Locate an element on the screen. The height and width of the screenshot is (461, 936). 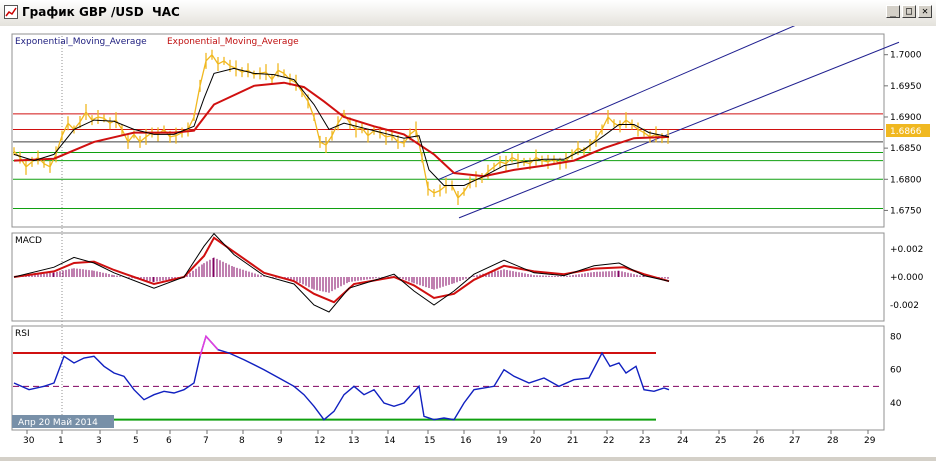
x-tick-label: 3 is located at coordinates (99, 441).